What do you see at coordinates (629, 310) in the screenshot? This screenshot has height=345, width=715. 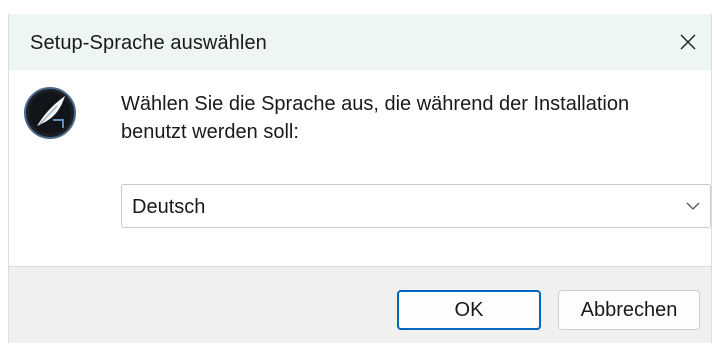 I see `cancel-button: Abbrechen` at bounding box center [629, 310].